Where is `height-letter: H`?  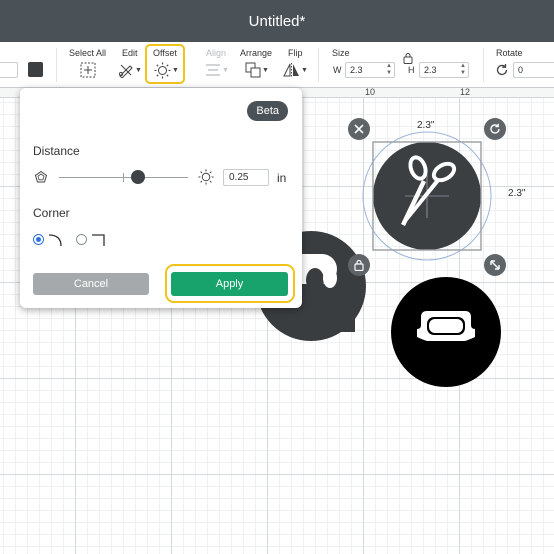 height-letter: H is located at coordinates (411, 70).